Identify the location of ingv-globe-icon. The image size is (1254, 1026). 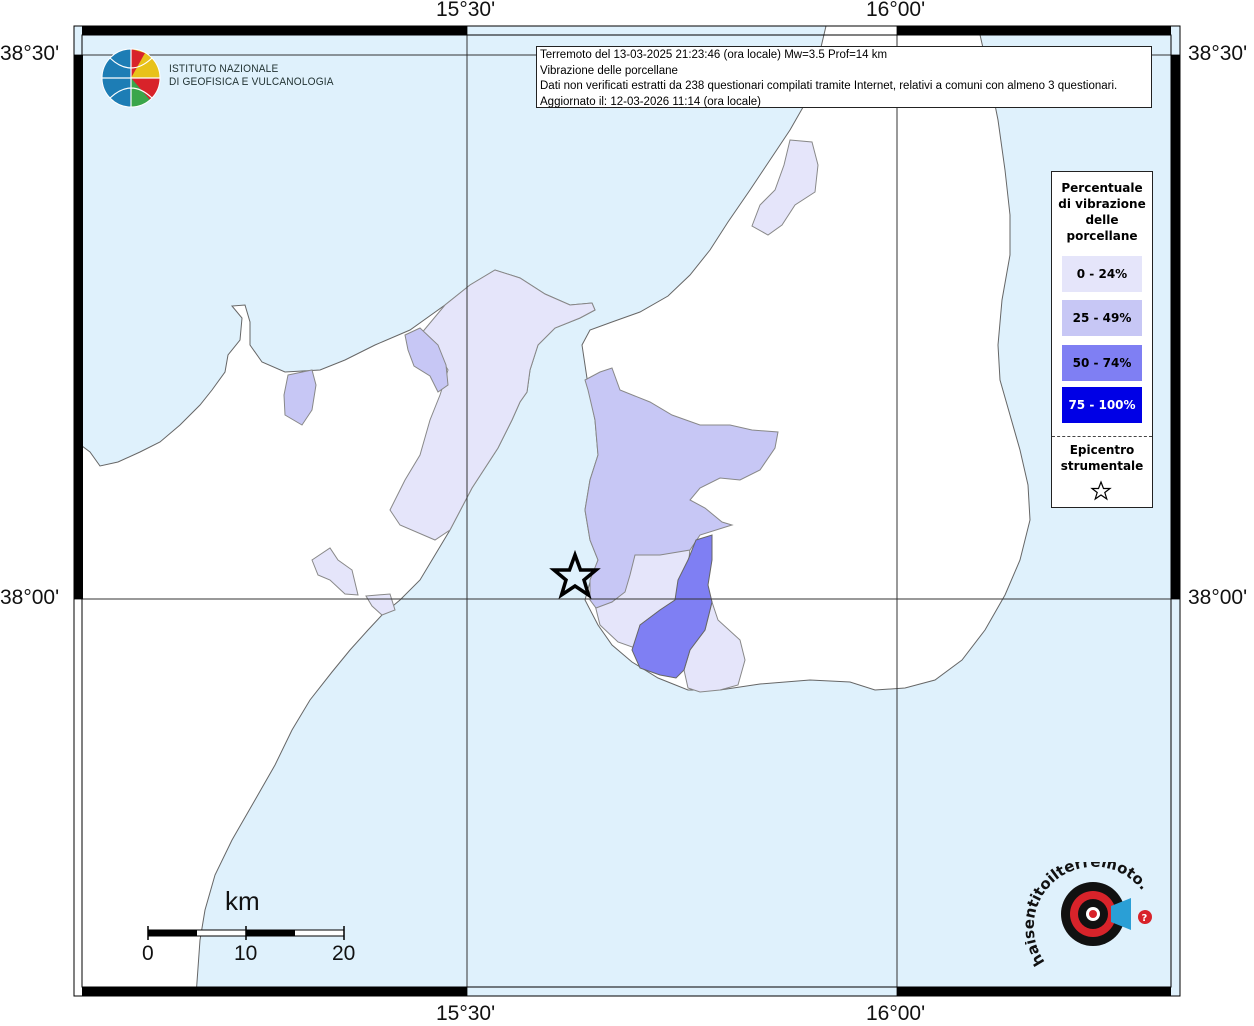
(131, 78).